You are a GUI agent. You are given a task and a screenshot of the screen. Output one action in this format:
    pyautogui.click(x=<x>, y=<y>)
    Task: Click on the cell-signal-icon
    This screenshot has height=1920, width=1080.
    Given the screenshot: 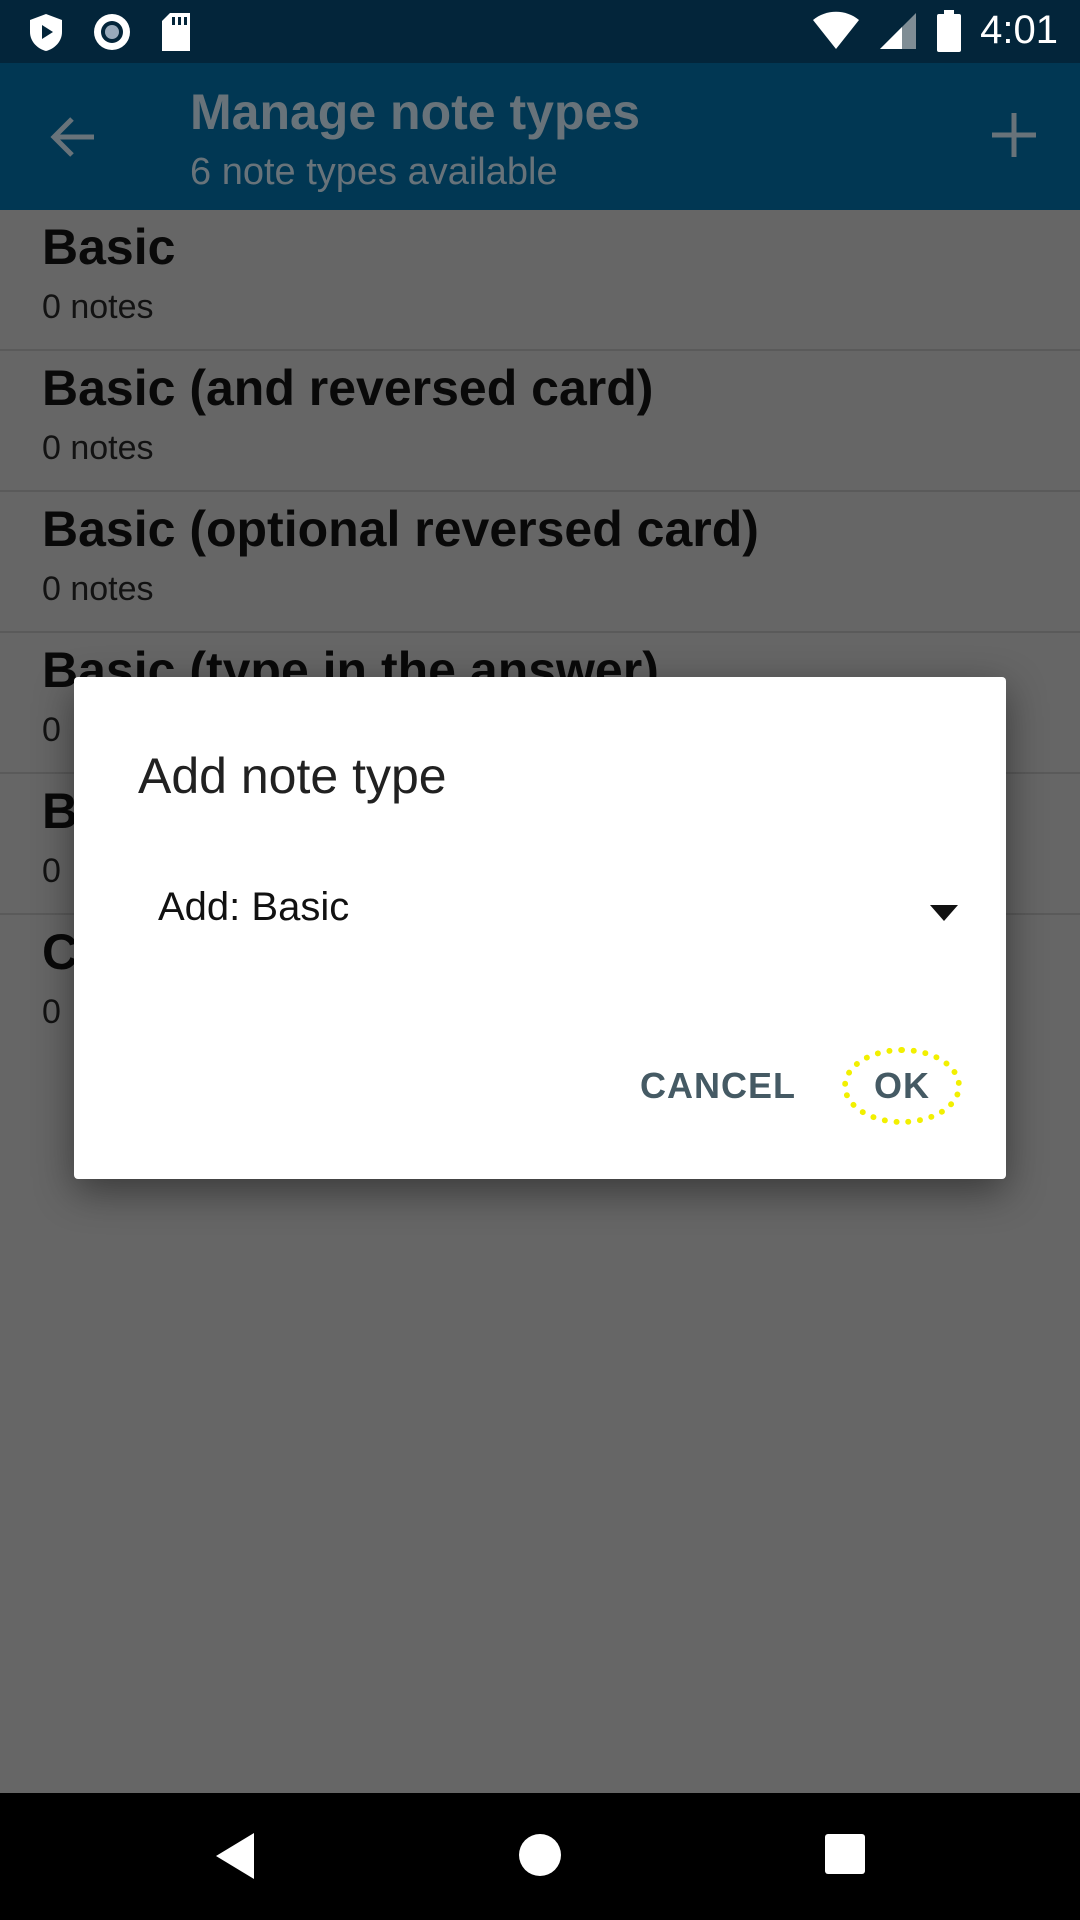 What is the action you would take?
    pyautogui.click(x=898, y=30)
    